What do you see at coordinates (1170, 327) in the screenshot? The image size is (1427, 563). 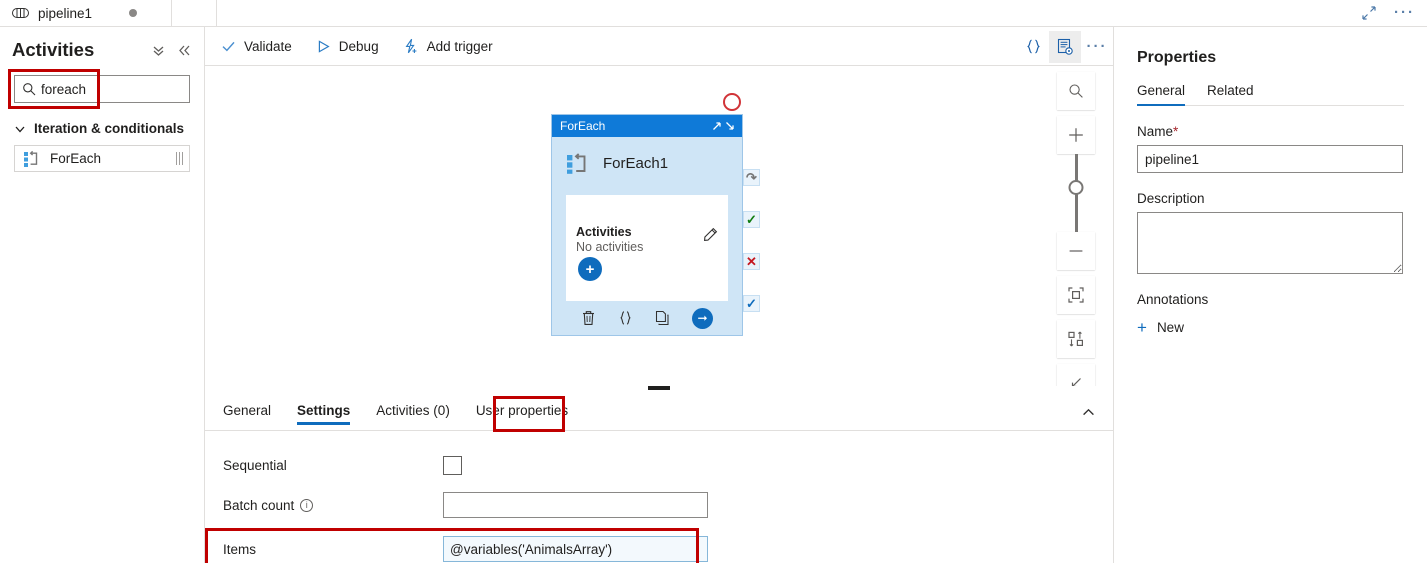 I see `add-annotation-label: New` at bounding box center [1170, 327].